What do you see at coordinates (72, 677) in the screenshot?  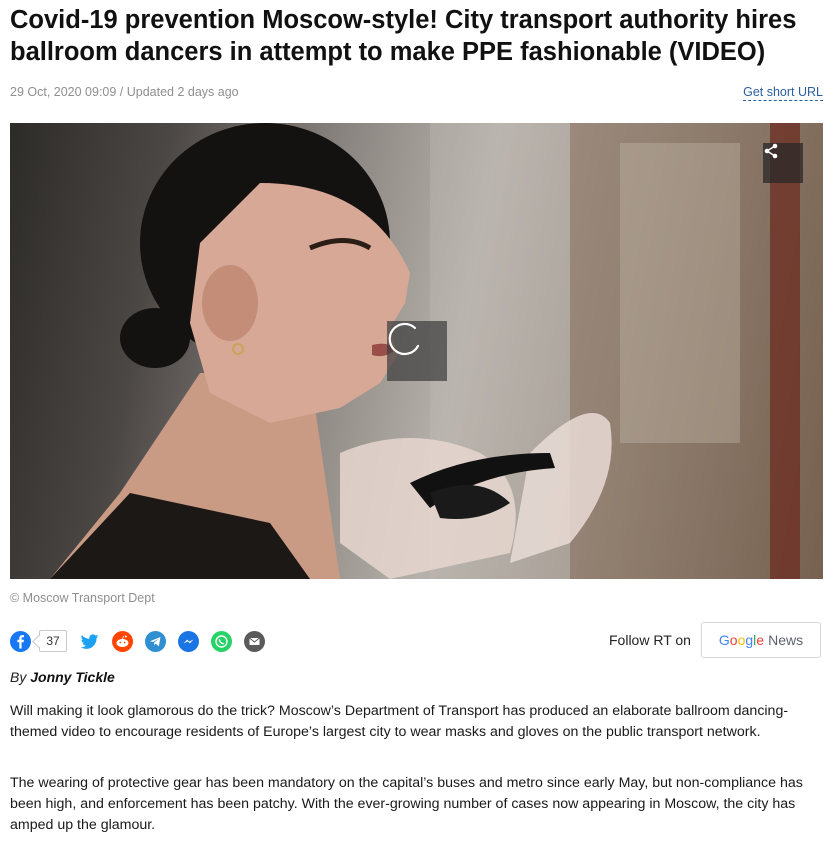 I see `author-link: Jonny Tickle` at bounding box center [72, 677].